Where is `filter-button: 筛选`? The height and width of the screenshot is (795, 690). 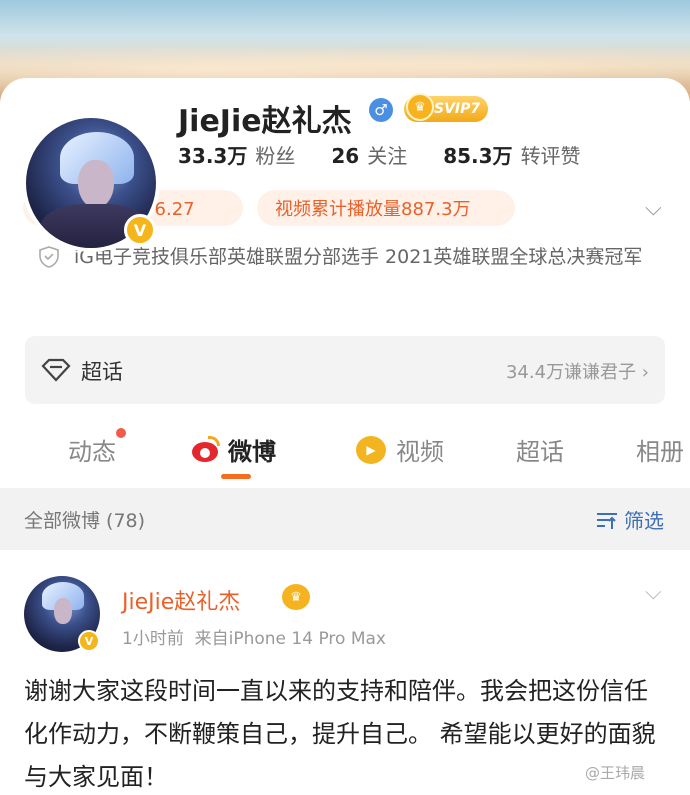
filter-button: 筛选 is located at coordinates (630, 519).